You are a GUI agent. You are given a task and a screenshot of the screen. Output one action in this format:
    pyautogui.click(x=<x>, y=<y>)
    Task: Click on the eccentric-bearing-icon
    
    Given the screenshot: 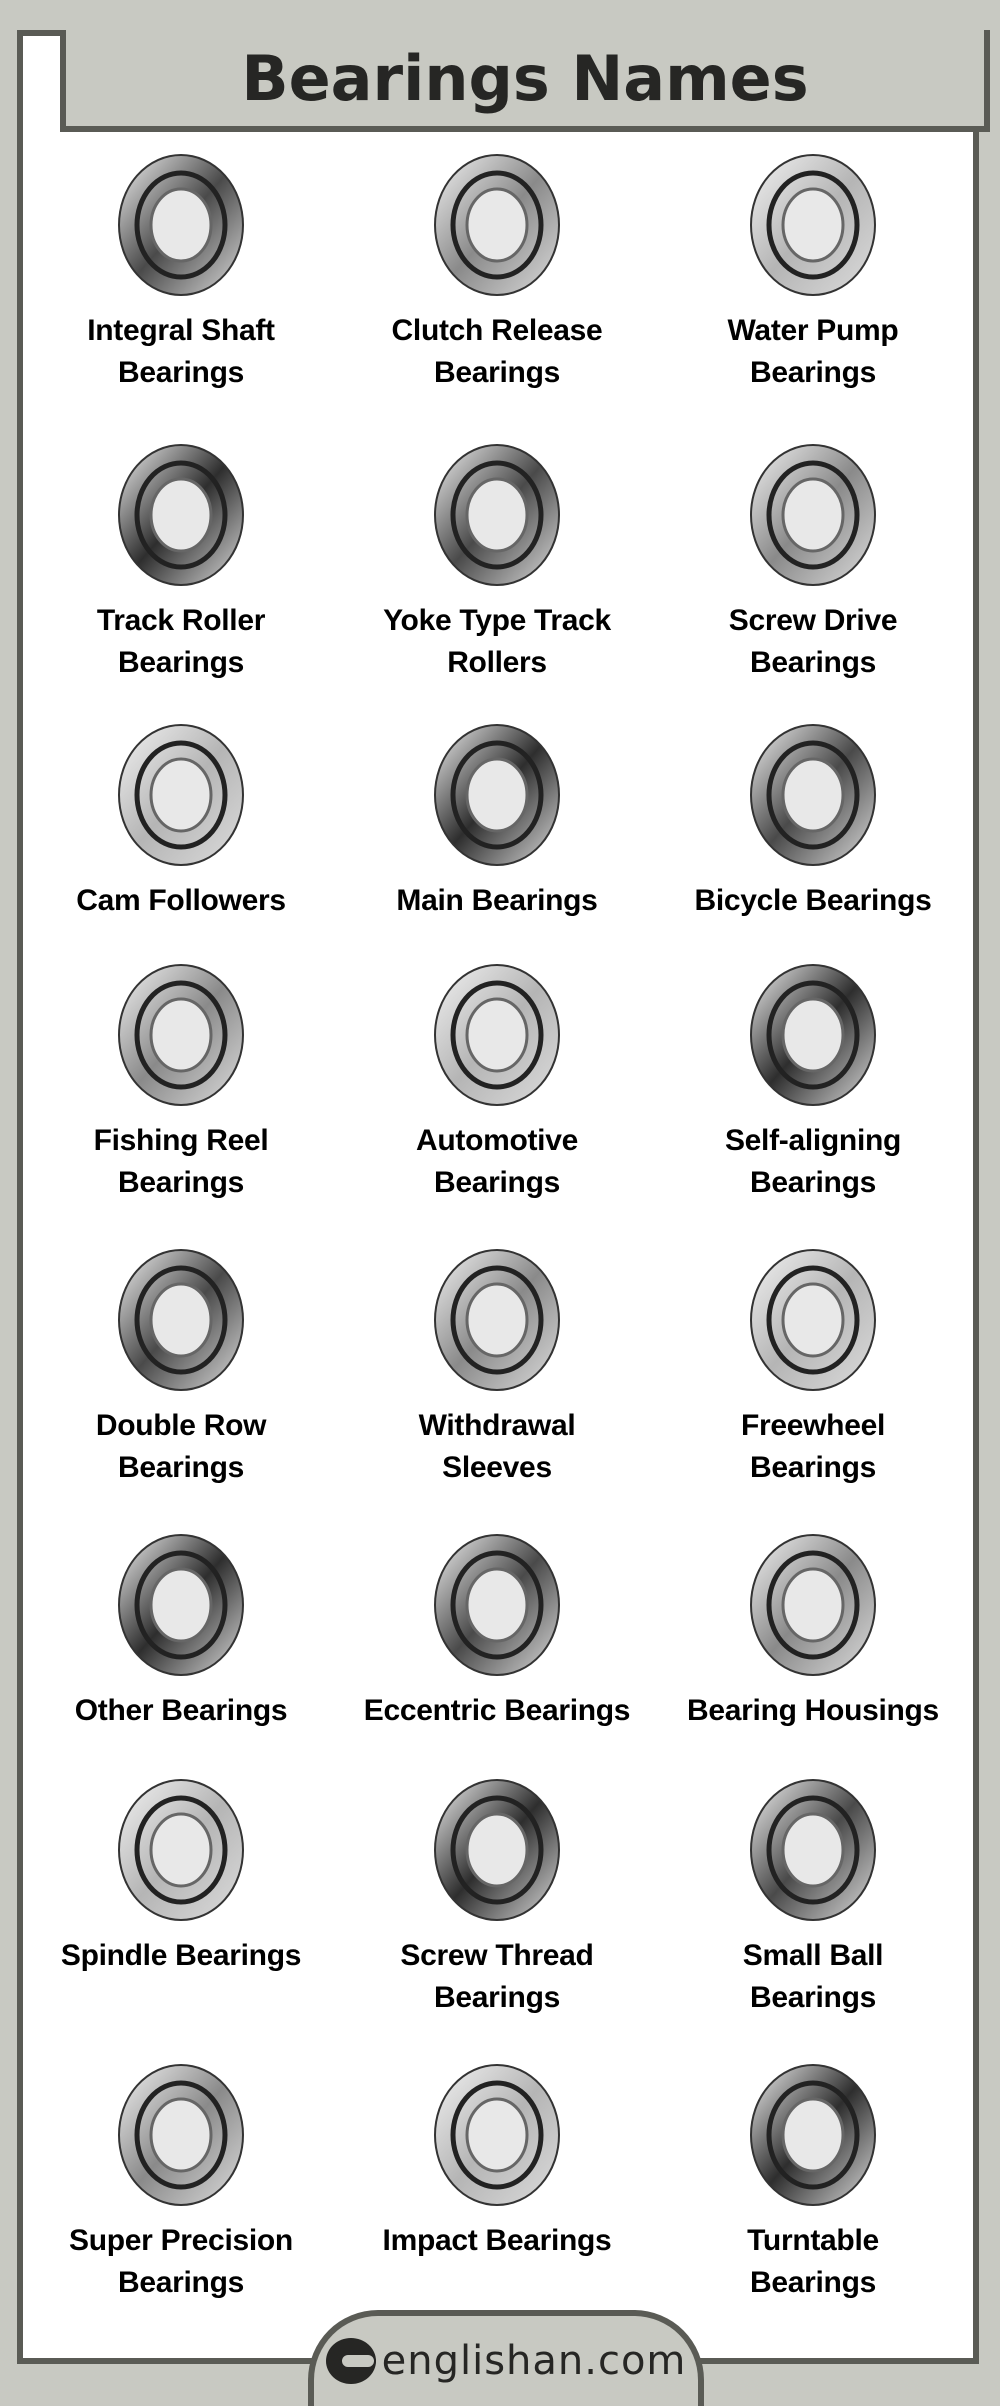 What is the action you would take?
    pyautogui.click(x=497, y=1605)
    